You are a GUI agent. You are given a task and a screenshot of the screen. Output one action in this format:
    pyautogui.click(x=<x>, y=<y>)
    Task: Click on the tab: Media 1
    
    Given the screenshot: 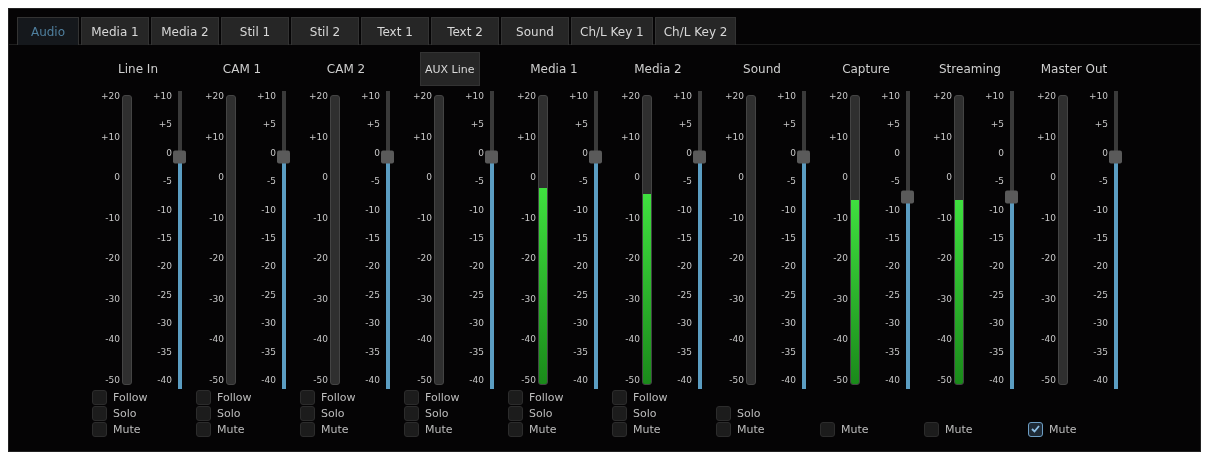 What is the action you would take?
    pyautogui.click(x=115, y=31)
    